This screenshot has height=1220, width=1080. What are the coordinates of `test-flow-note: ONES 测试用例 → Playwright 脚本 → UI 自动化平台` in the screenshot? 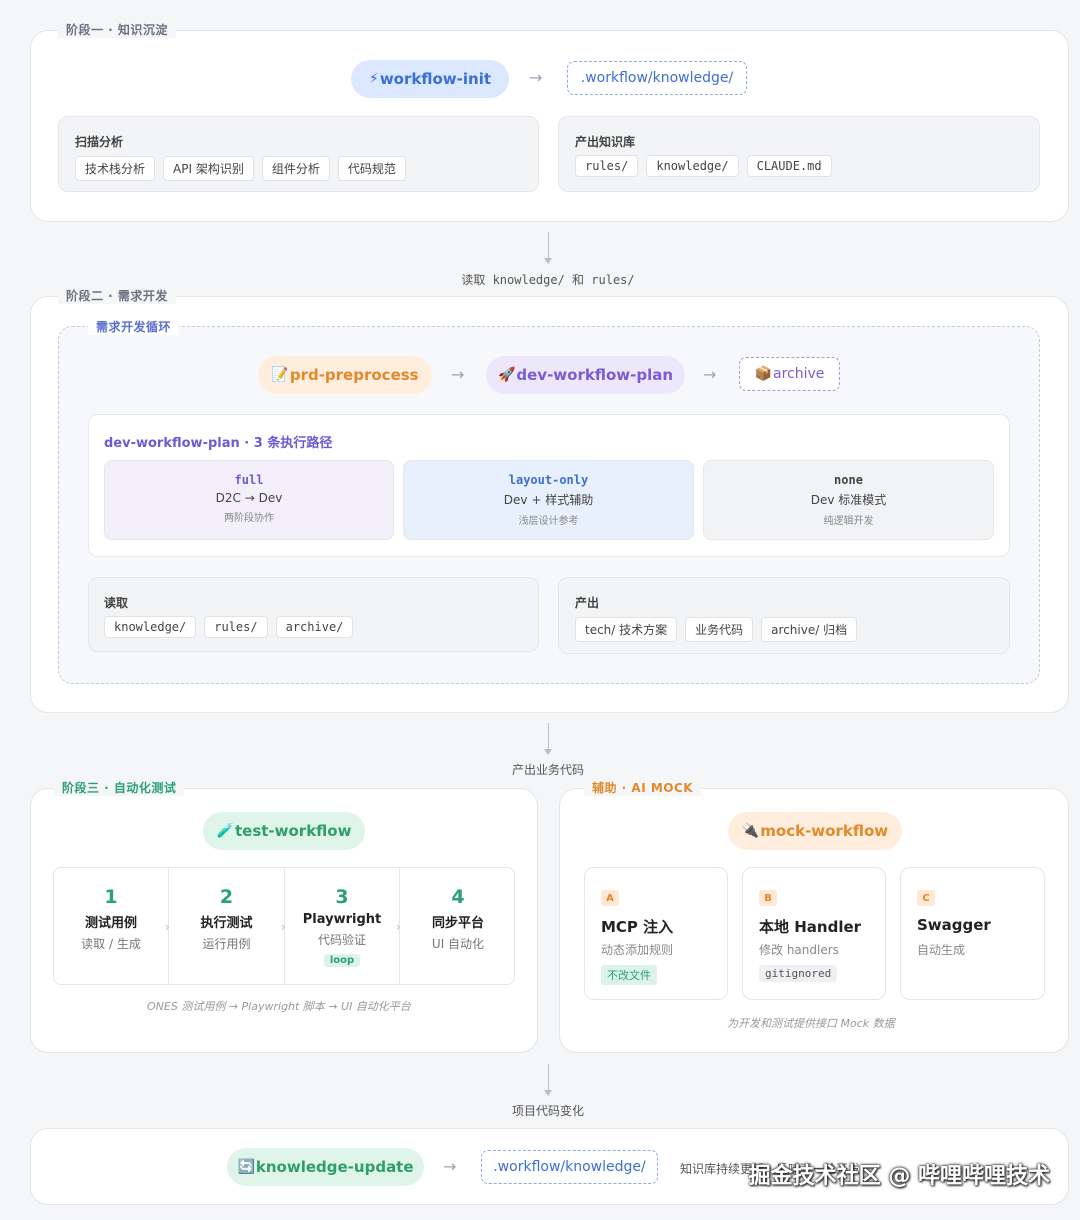 It's located at (279, 1006).